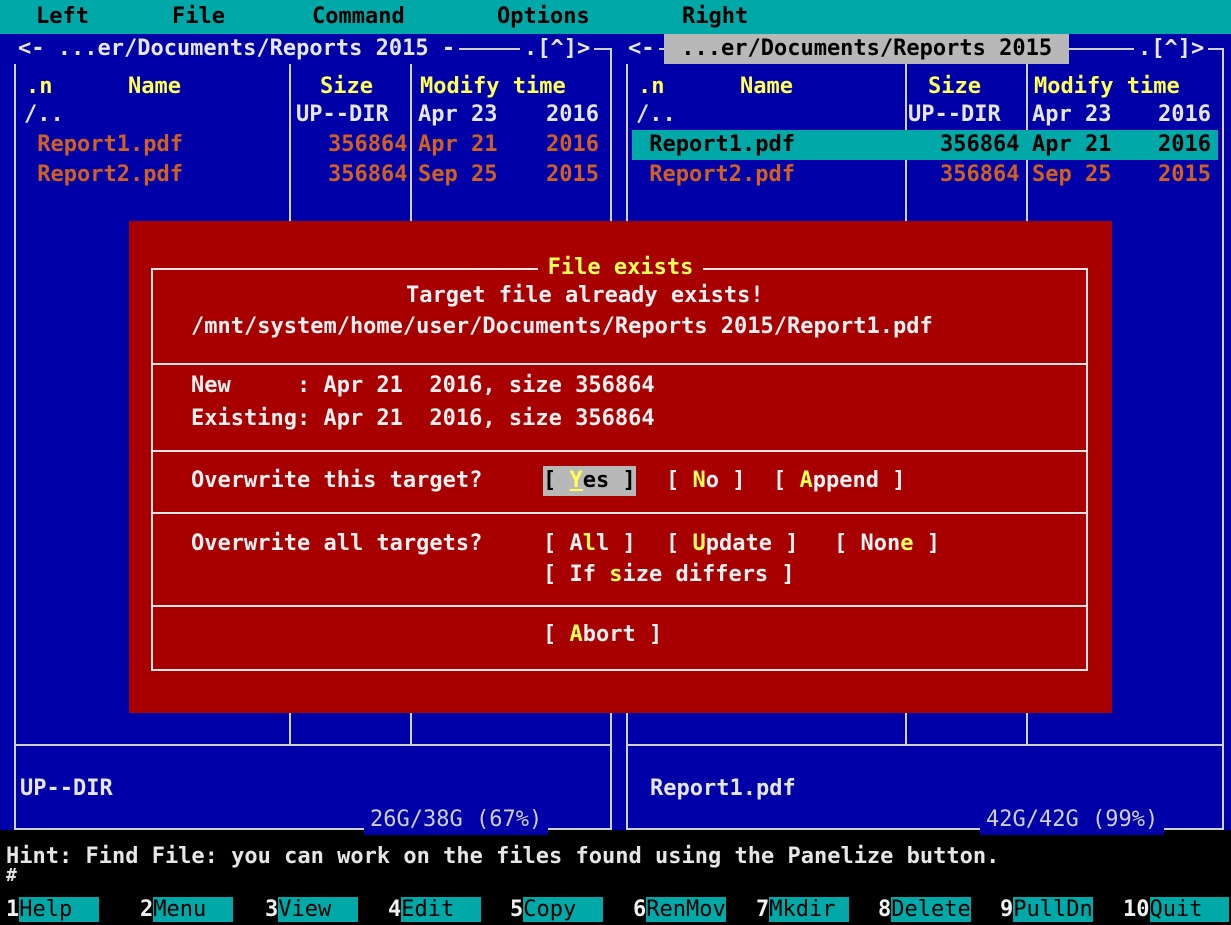  Describe the element at coordinates (925, 145) in the screenshot. I see `file-row-selected: Report1.pdf 356864 Apr 21 2016` at that location.